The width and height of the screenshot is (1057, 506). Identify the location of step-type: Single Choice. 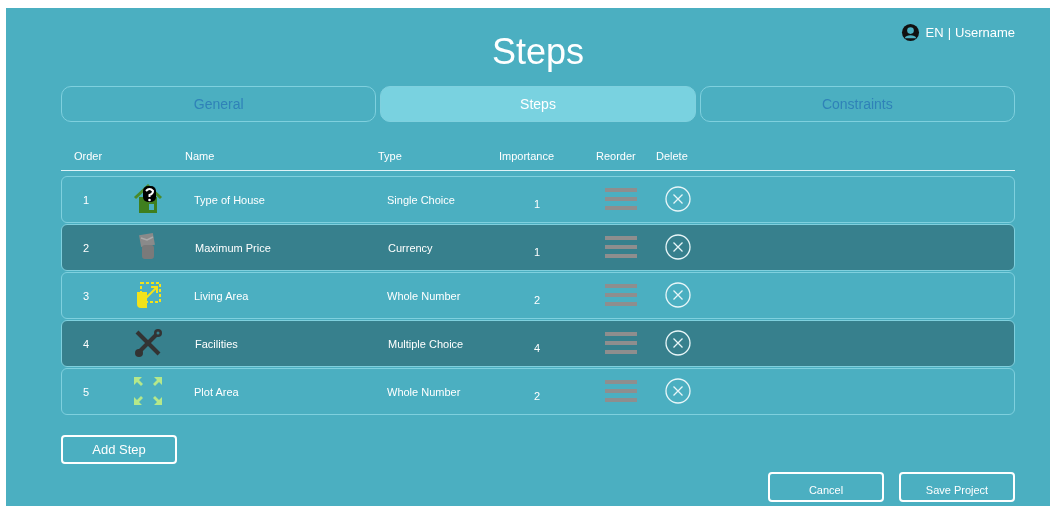
(421, 199).